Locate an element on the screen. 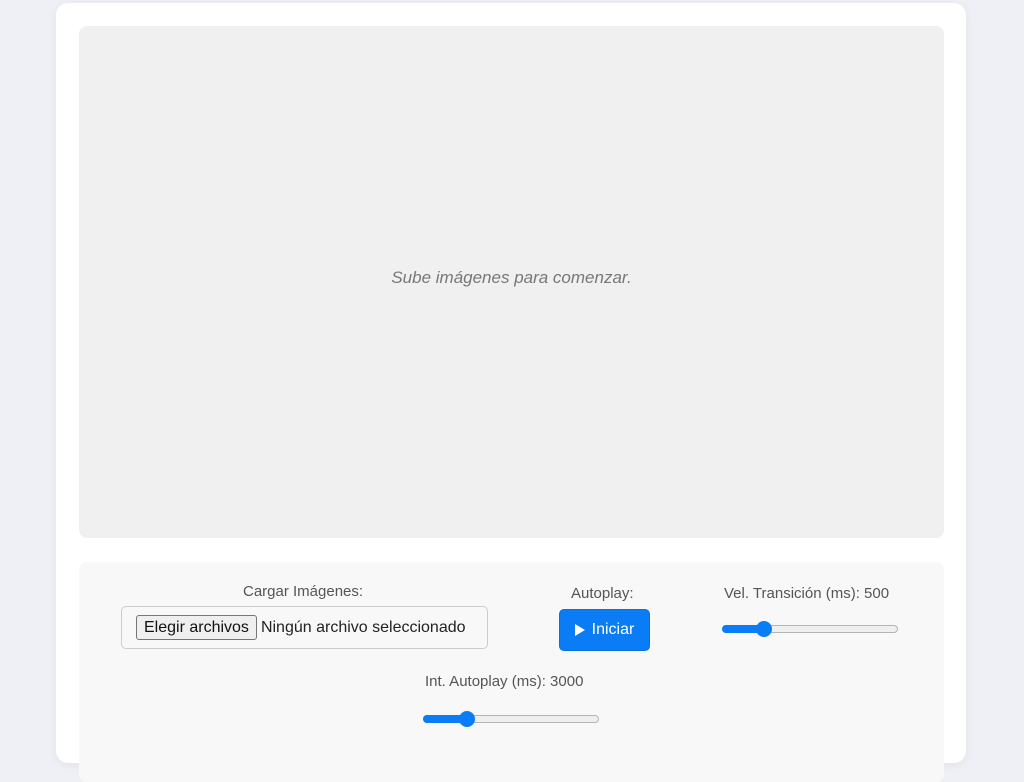  autoplay-interval-slider is located at coordinates (511, 720).